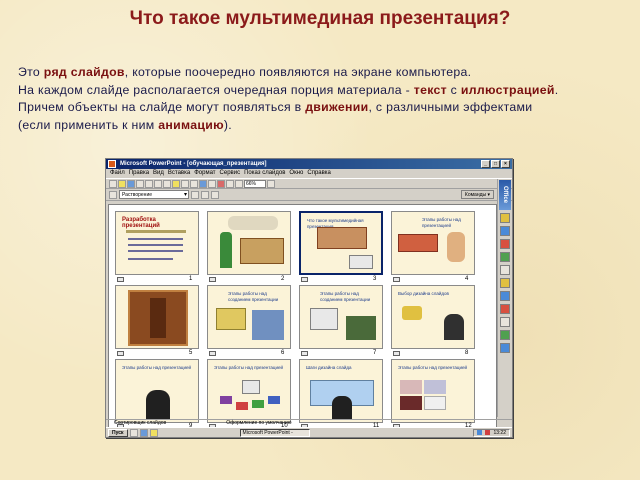  Describe the element at coordinates (167, 183) in the screenshot. I see `copy-icon` at that location.